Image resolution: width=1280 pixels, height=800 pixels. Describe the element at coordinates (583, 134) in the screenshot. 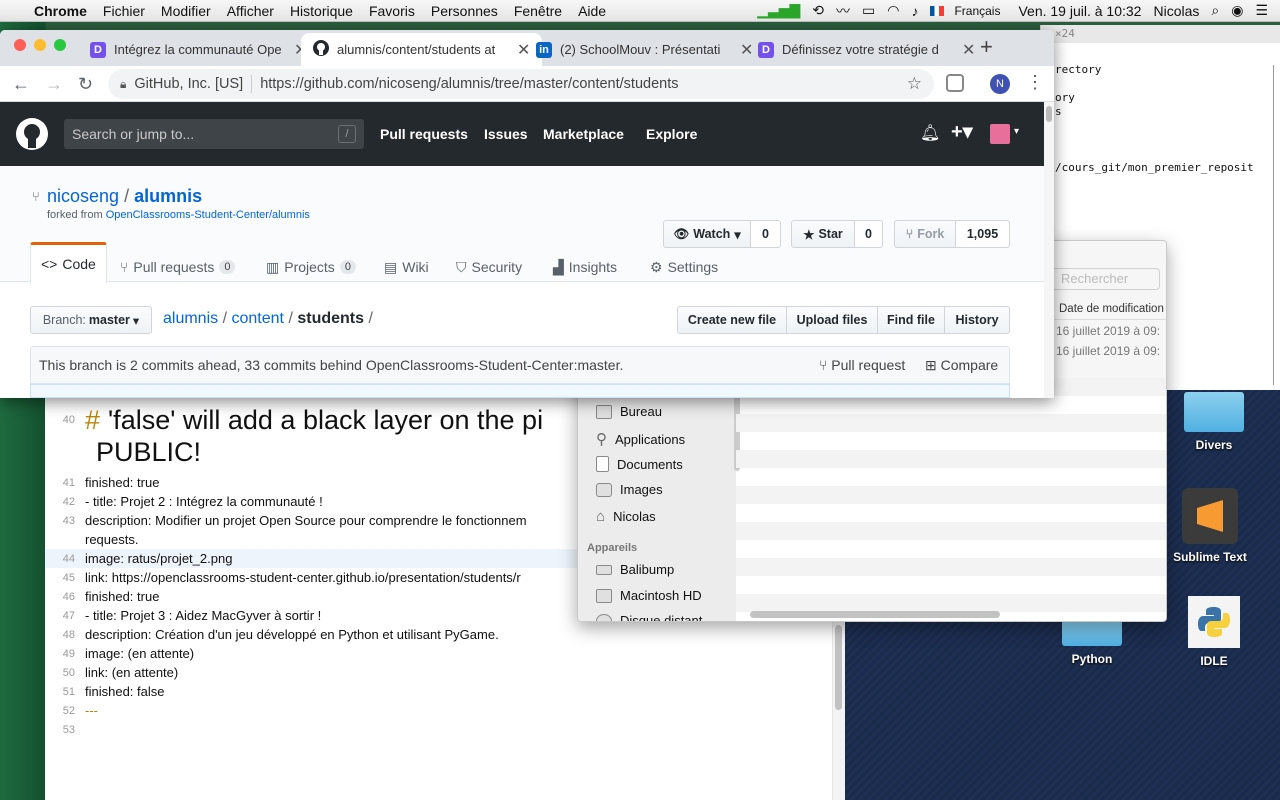

I see `nav-marketplace: Marketplace` at that location.